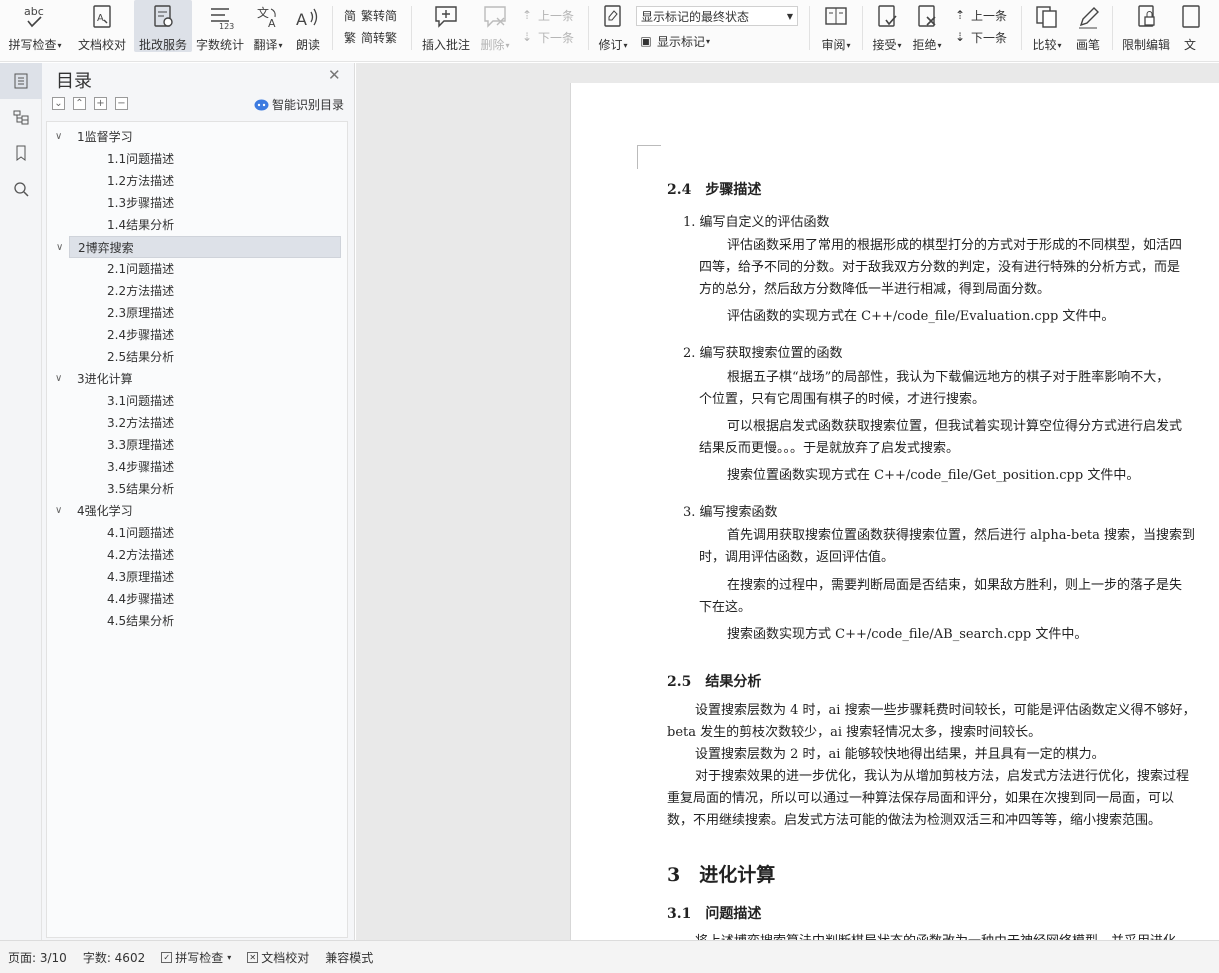 The image size is (1219, 973). Describe the element at coordinates (140, 445) in the screenshot. I see `toc-section-item: 3.3原理描述` at that location.